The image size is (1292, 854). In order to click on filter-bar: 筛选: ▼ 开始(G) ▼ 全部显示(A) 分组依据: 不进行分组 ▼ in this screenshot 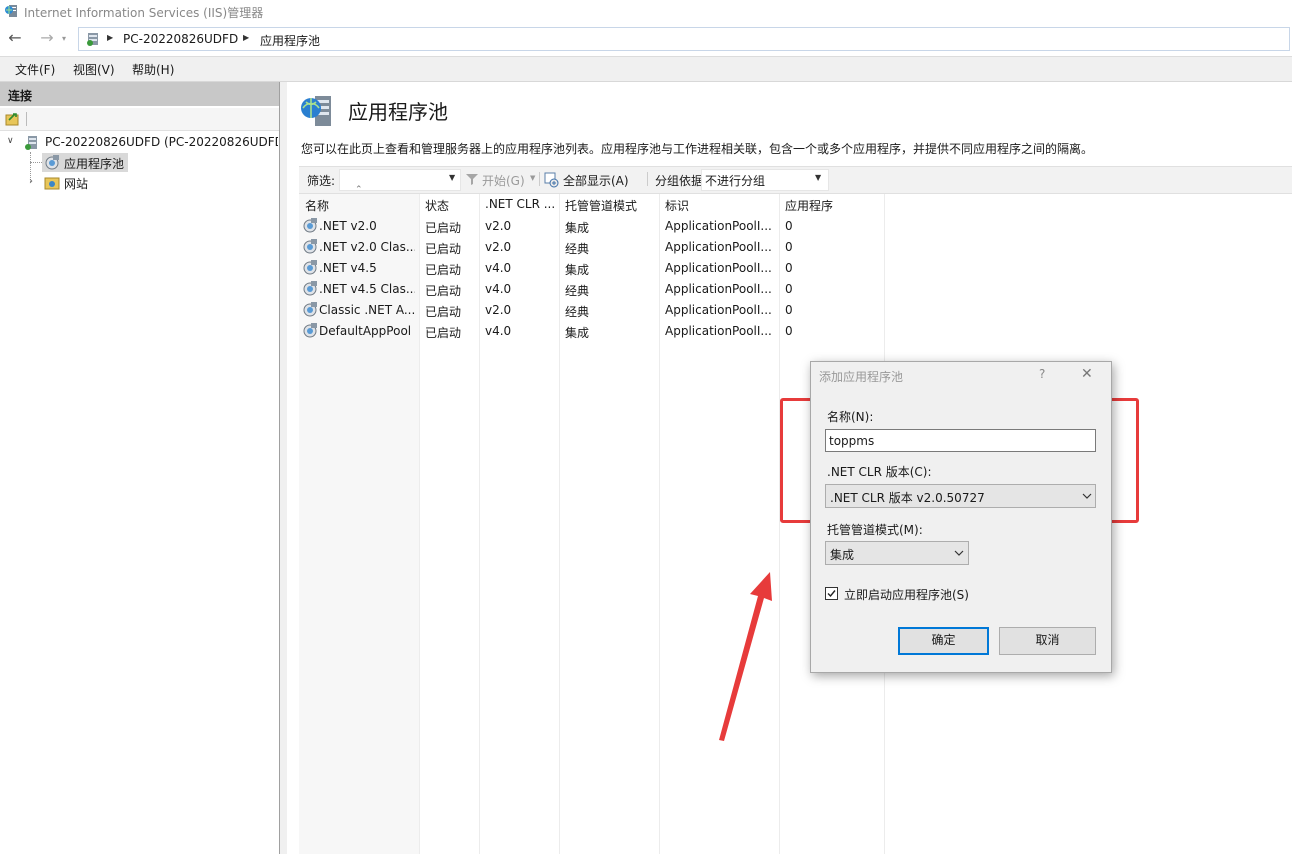, I will do `click(795, 180)`.